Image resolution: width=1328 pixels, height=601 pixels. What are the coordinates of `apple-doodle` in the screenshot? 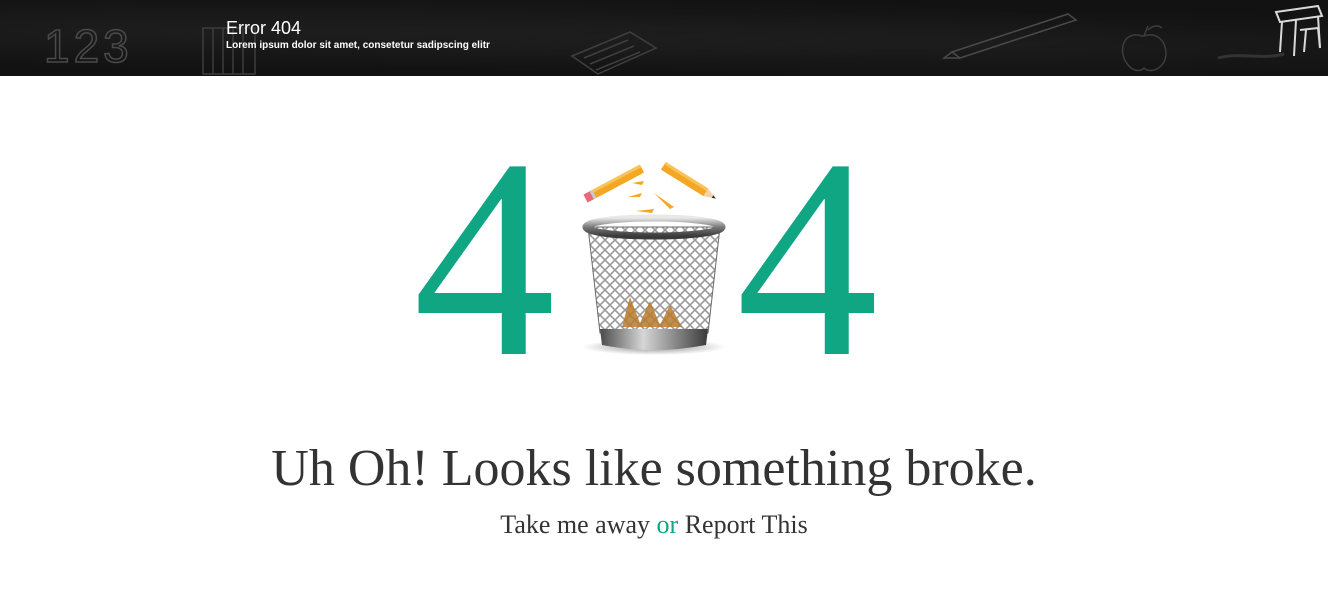 It's located at (1144, 48).